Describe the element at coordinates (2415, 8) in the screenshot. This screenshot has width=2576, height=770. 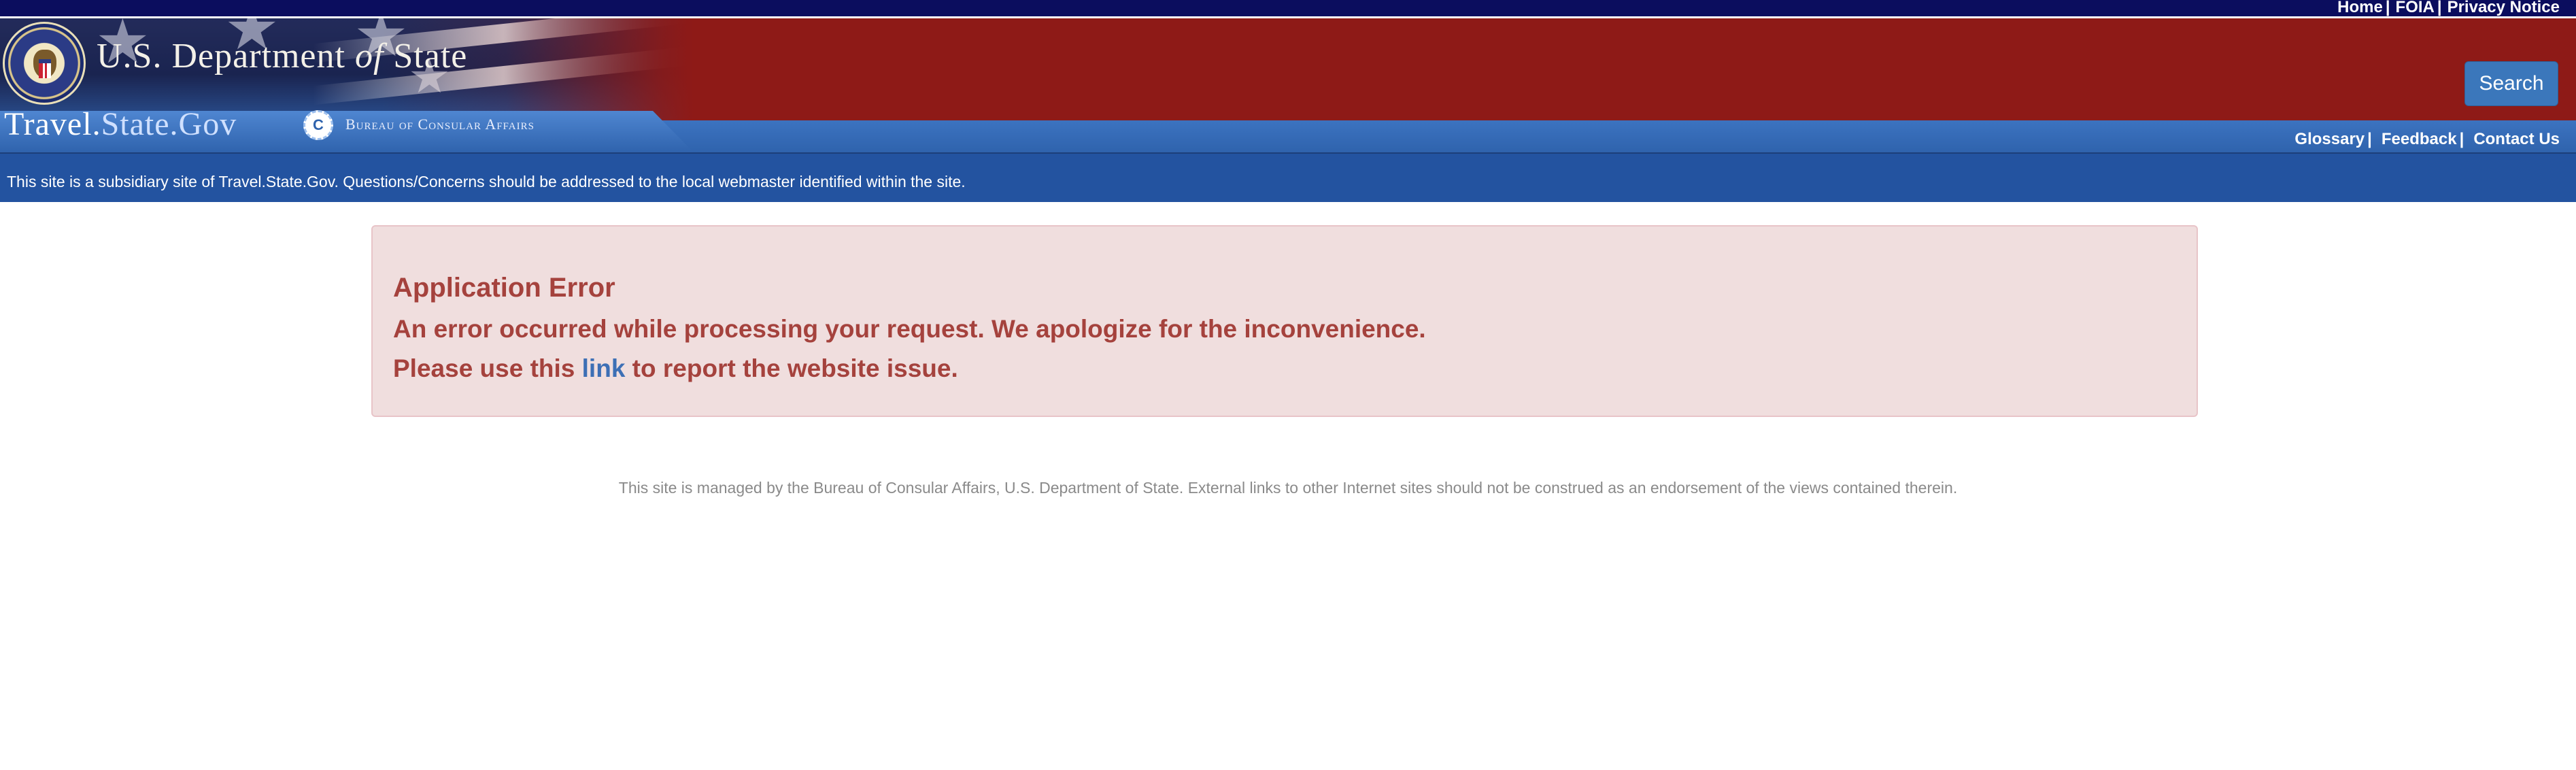
I see `foia-link: FOIA` at that location.